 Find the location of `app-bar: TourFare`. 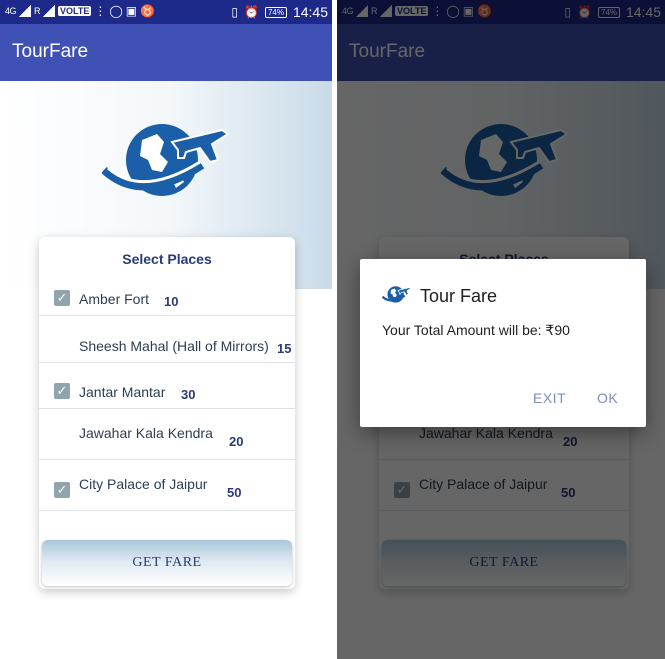

app-bar: TourFare is located at coordinates (166, 52).